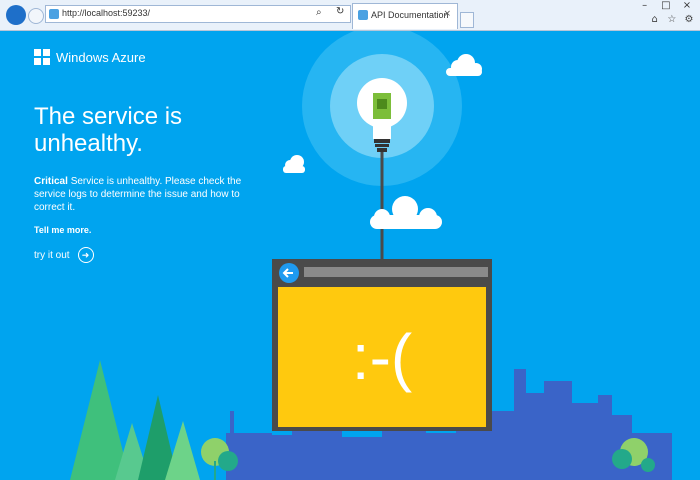  Describe the element at coordinates (36, 16) in the screenshot. I see `forward-button` at that location.